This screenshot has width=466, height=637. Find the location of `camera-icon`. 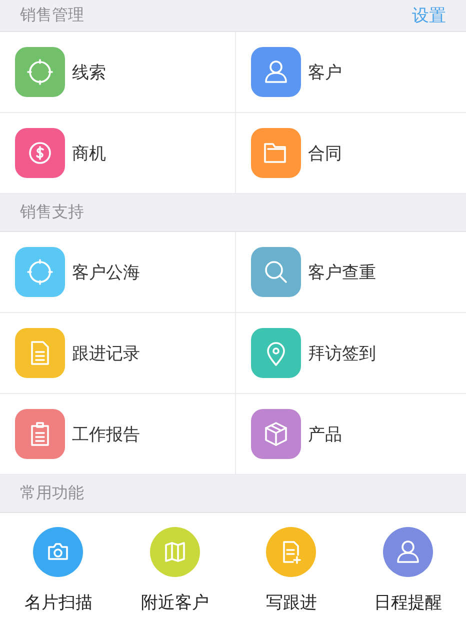

camera-icon is located at coordinates (58, 552).